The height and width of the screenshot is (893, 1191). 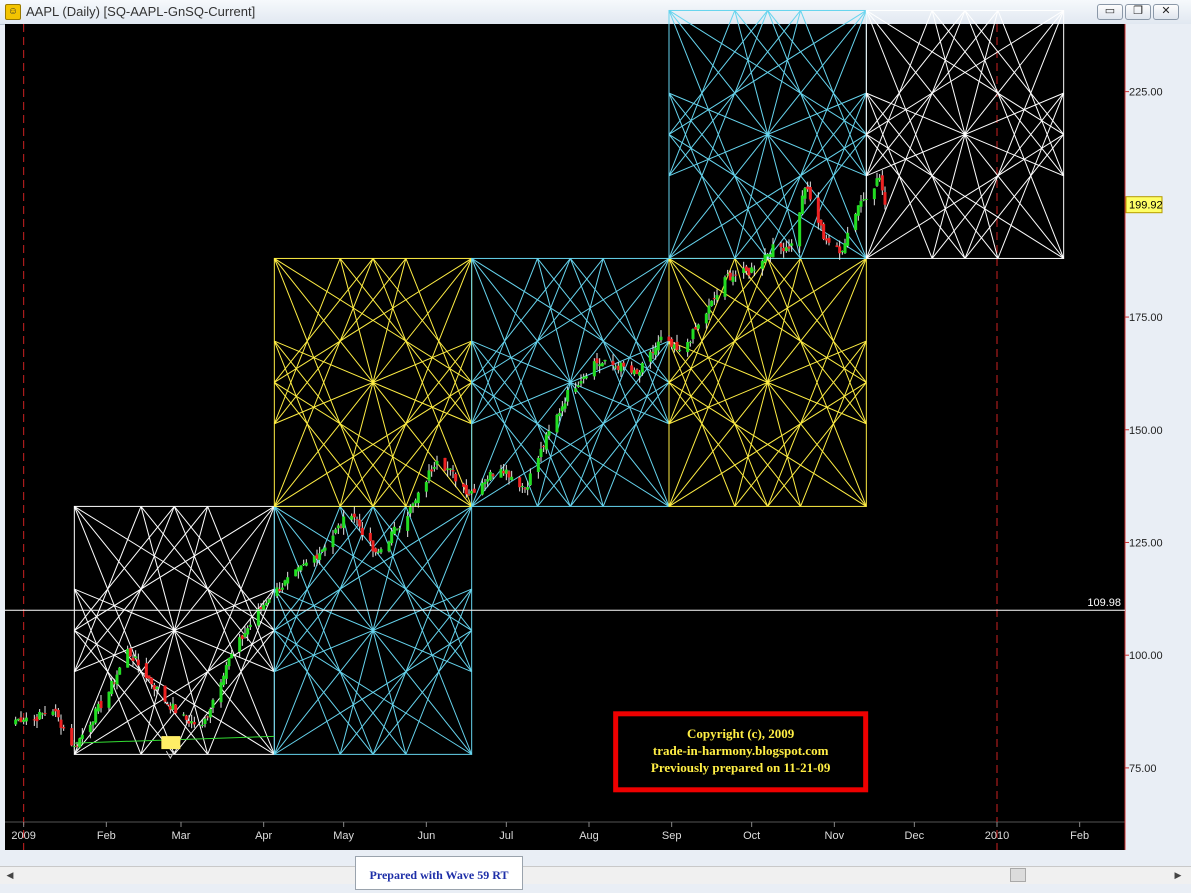 What do you see at coordinates (767, 134) in the screenshot?
I see `gann-square-cyan` at bounding box center [767, 134].